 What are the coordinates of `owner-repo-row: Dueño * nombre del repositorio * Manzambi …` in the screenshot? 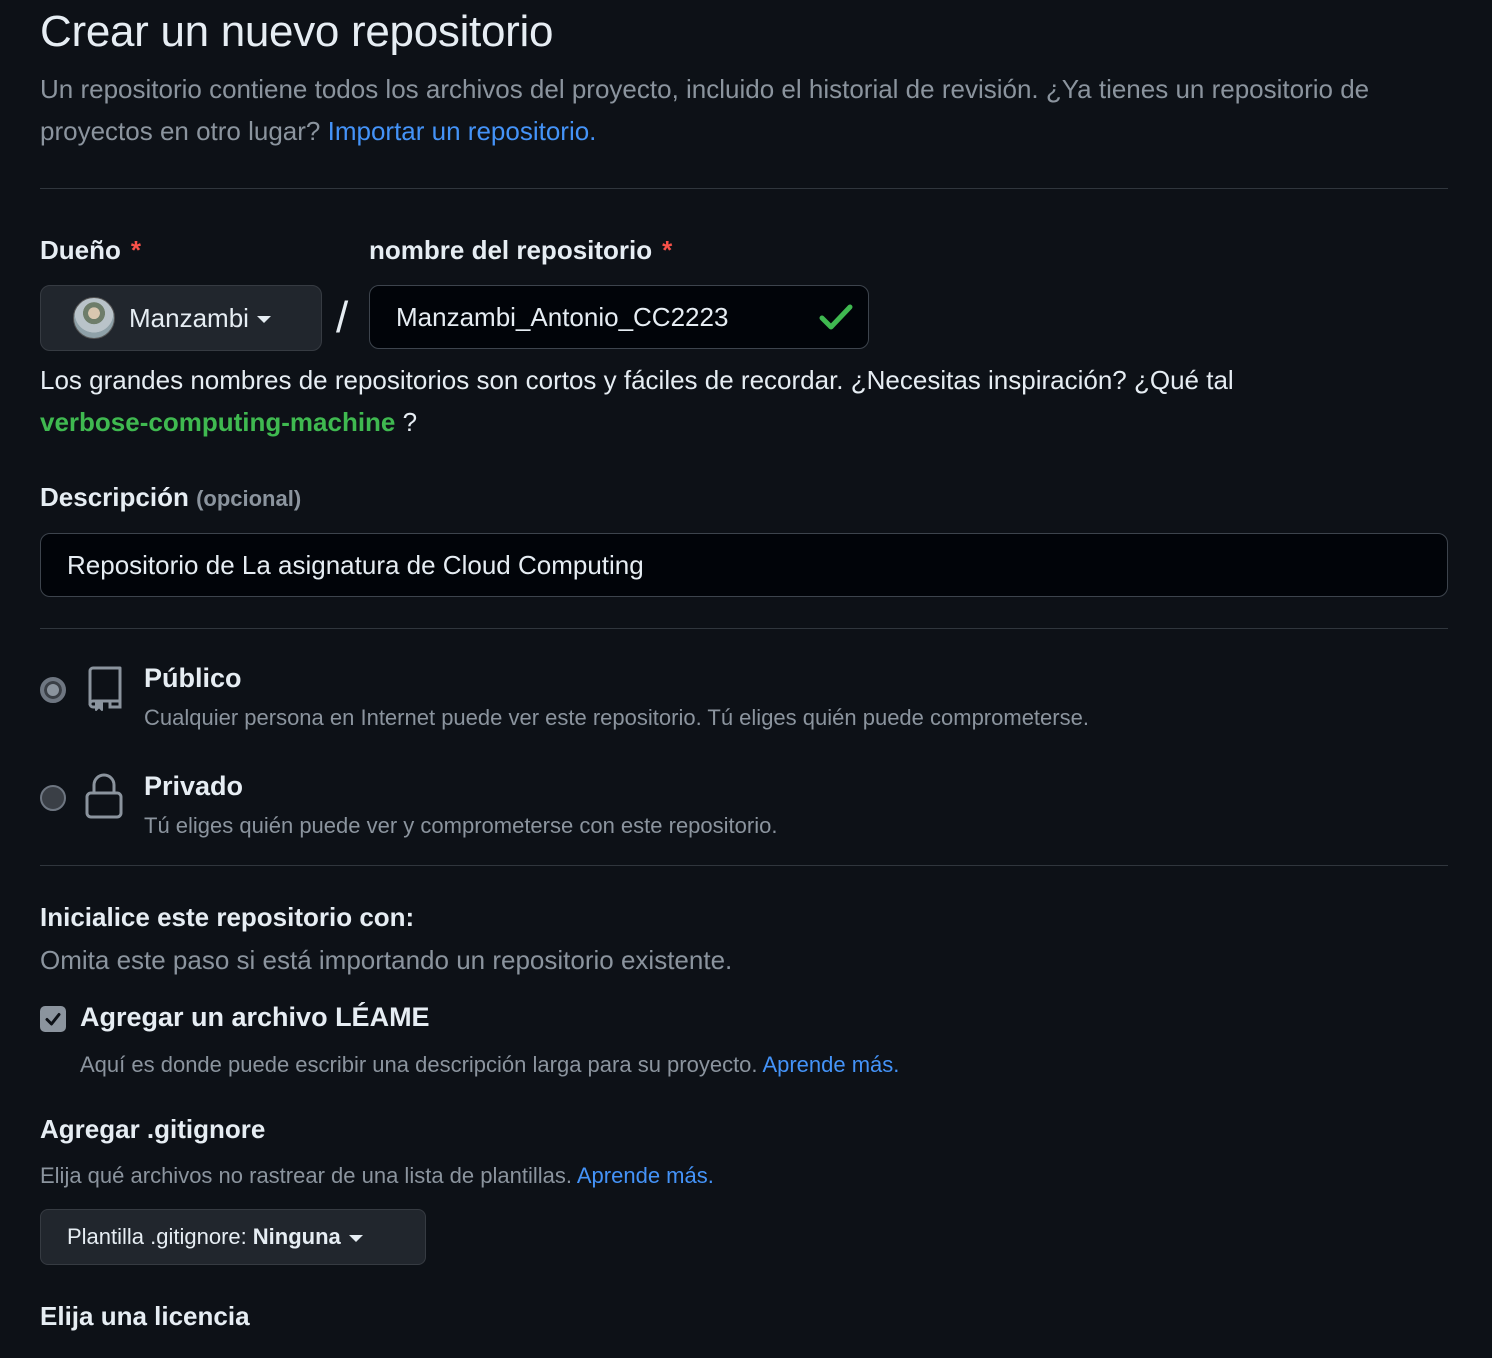 It's located at (744, 274).